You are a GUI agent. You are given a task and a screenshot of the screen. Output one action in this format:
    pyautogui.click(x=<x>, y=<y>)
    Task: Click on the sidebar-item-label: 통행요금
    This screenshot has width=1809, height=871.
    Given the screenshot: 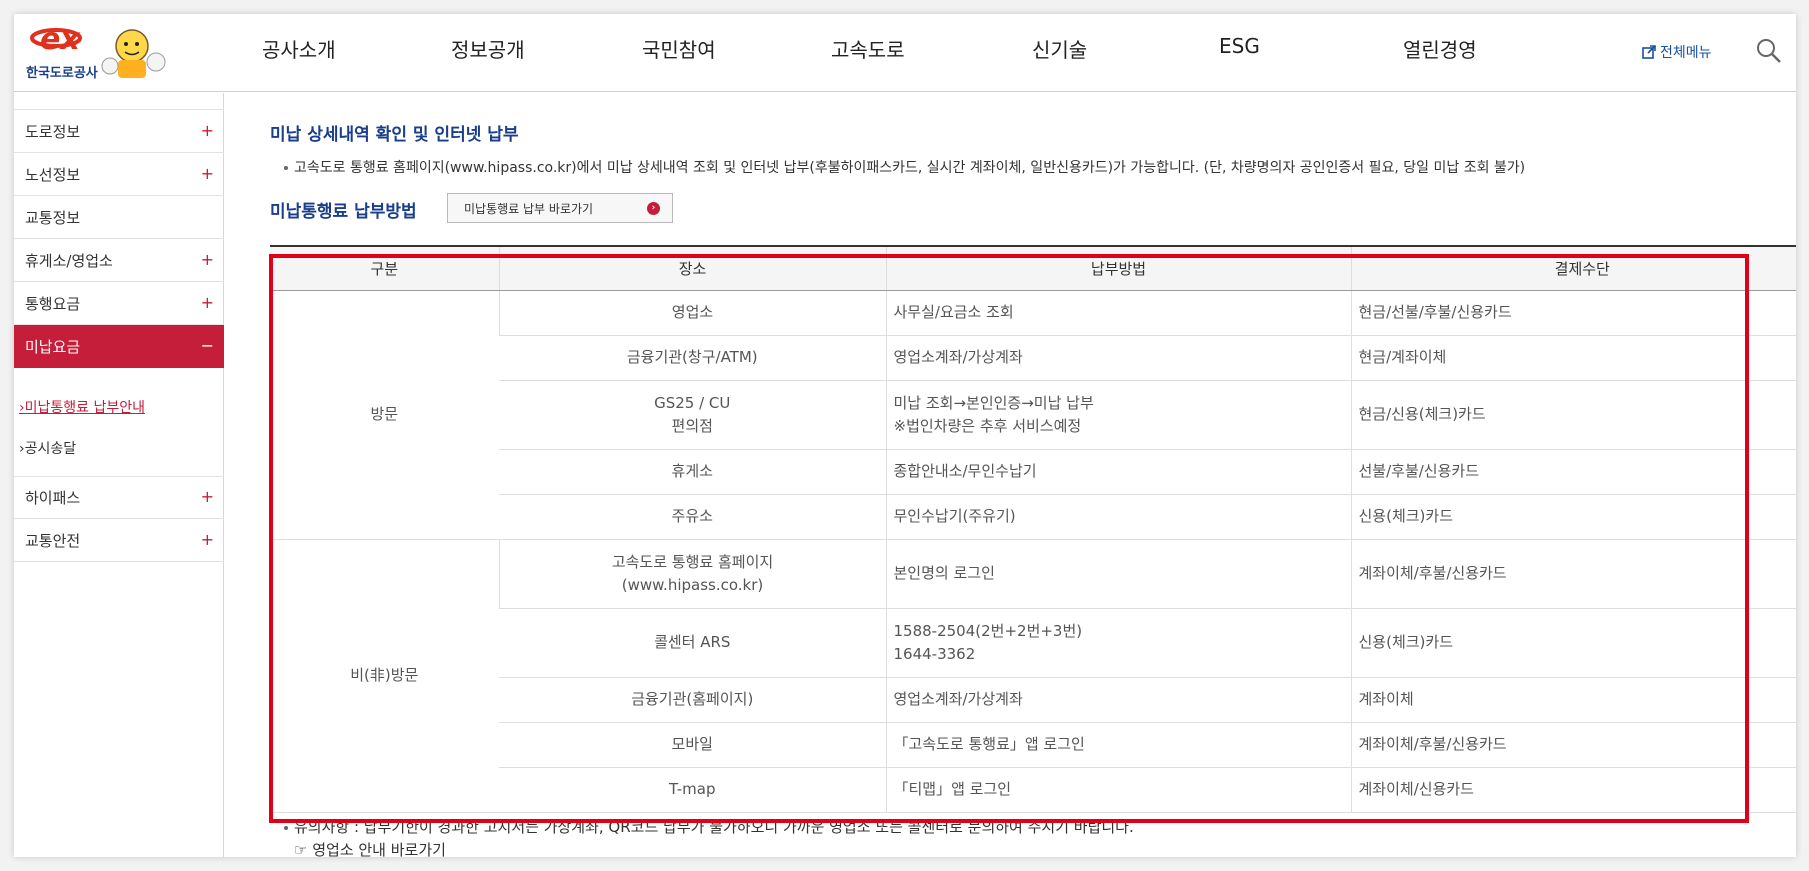 What is the action you would take?
    pyautogui.click(x=53, y=303)
    